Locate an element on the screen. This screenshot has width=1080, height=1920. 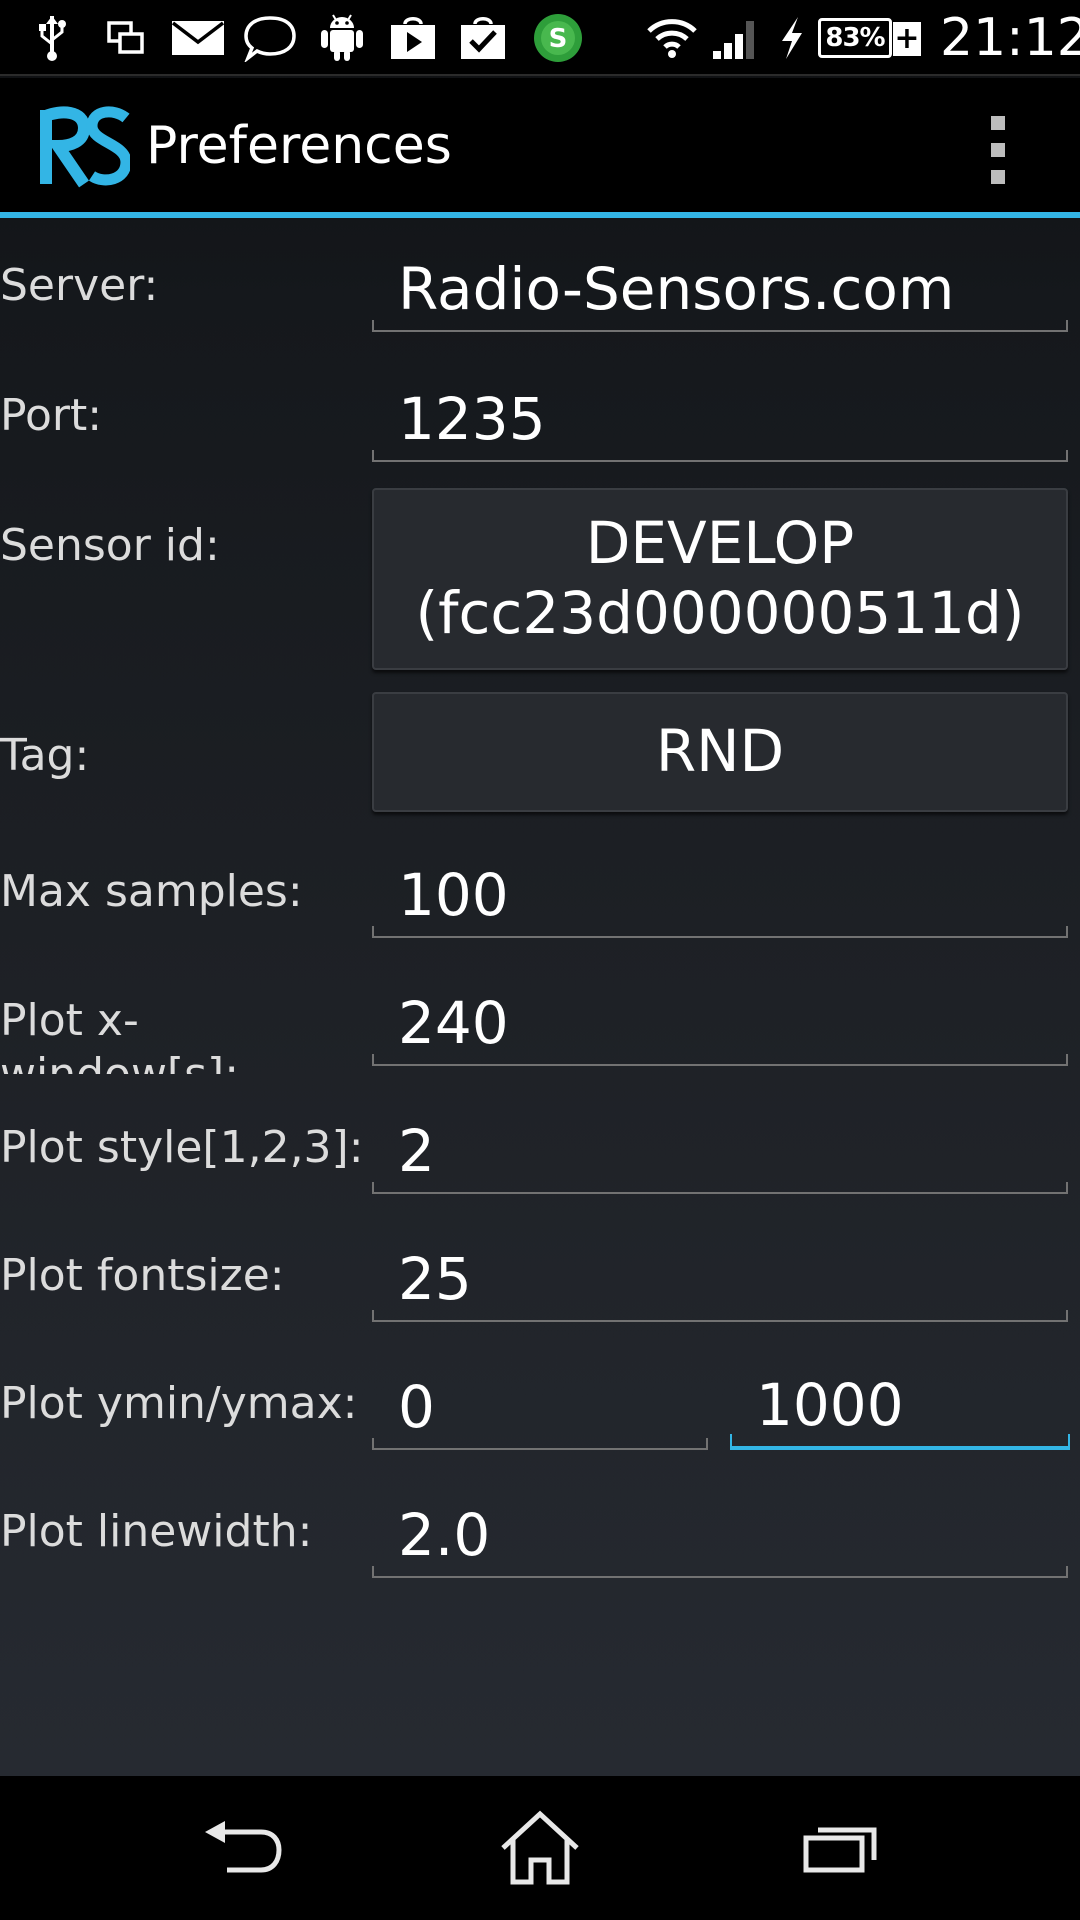
overflow-menu-button is located at coordinates (998, 150).